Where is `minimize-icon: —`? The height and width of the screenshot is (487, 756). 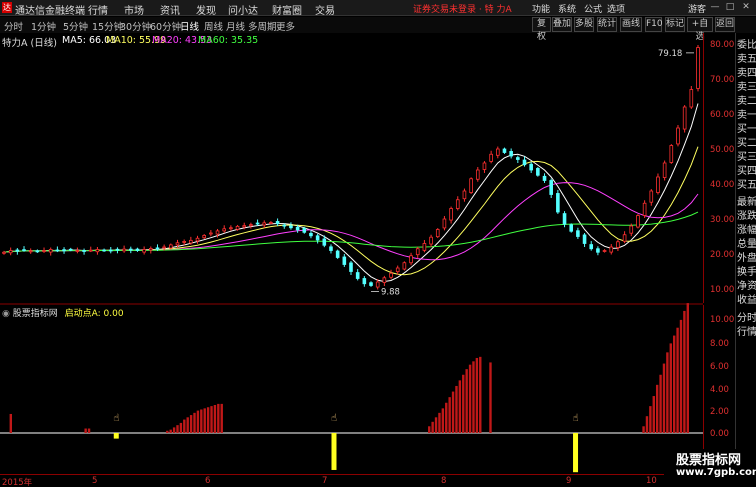 minimize-icon: — is located at coordinates (715, 7).